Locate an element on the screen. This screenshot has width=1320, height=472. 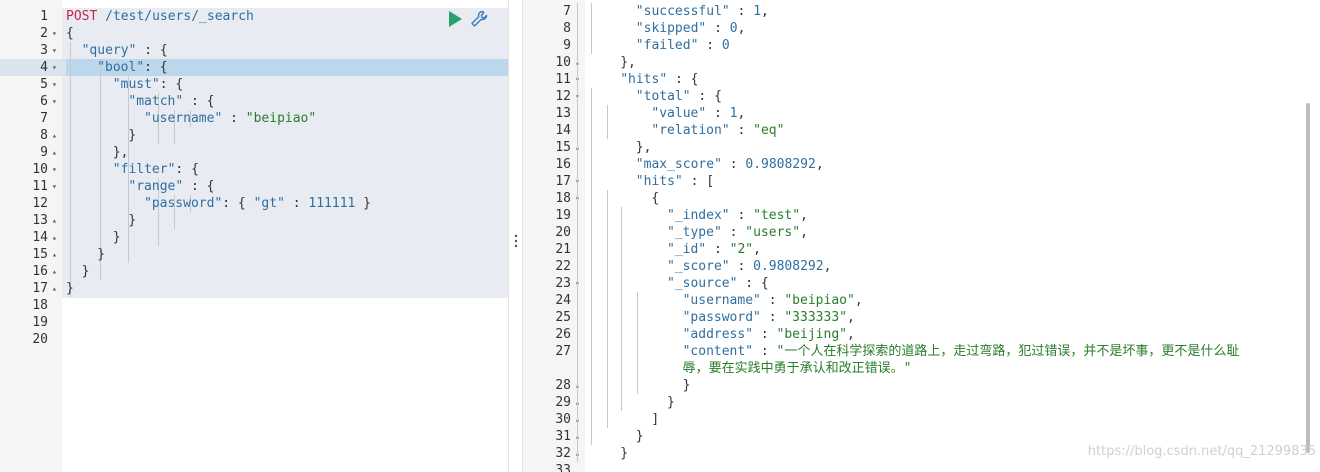
response-line: 19 "_index" : "test", is located at coordinates (921, 215).